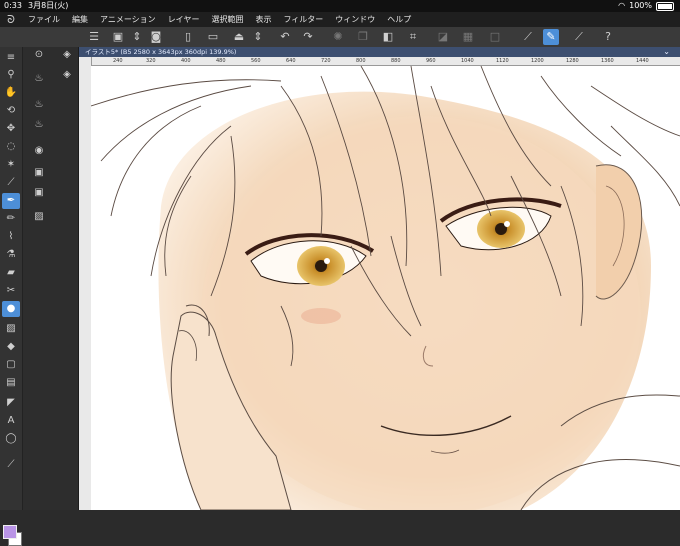  I want to click on open-icon: ▭, so click(213, 37).